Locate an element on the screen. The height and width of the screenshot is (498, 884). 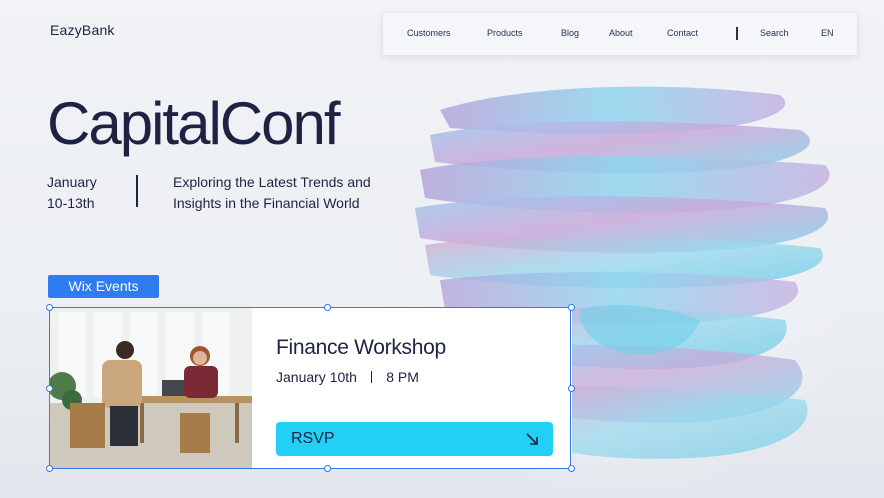
nav-item-about: About is located at coordinates (621, 33).